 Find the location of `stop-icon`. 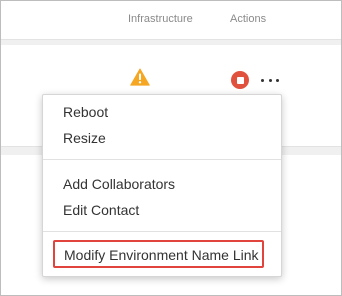

stop-icon is located at coordinates (240, 80).